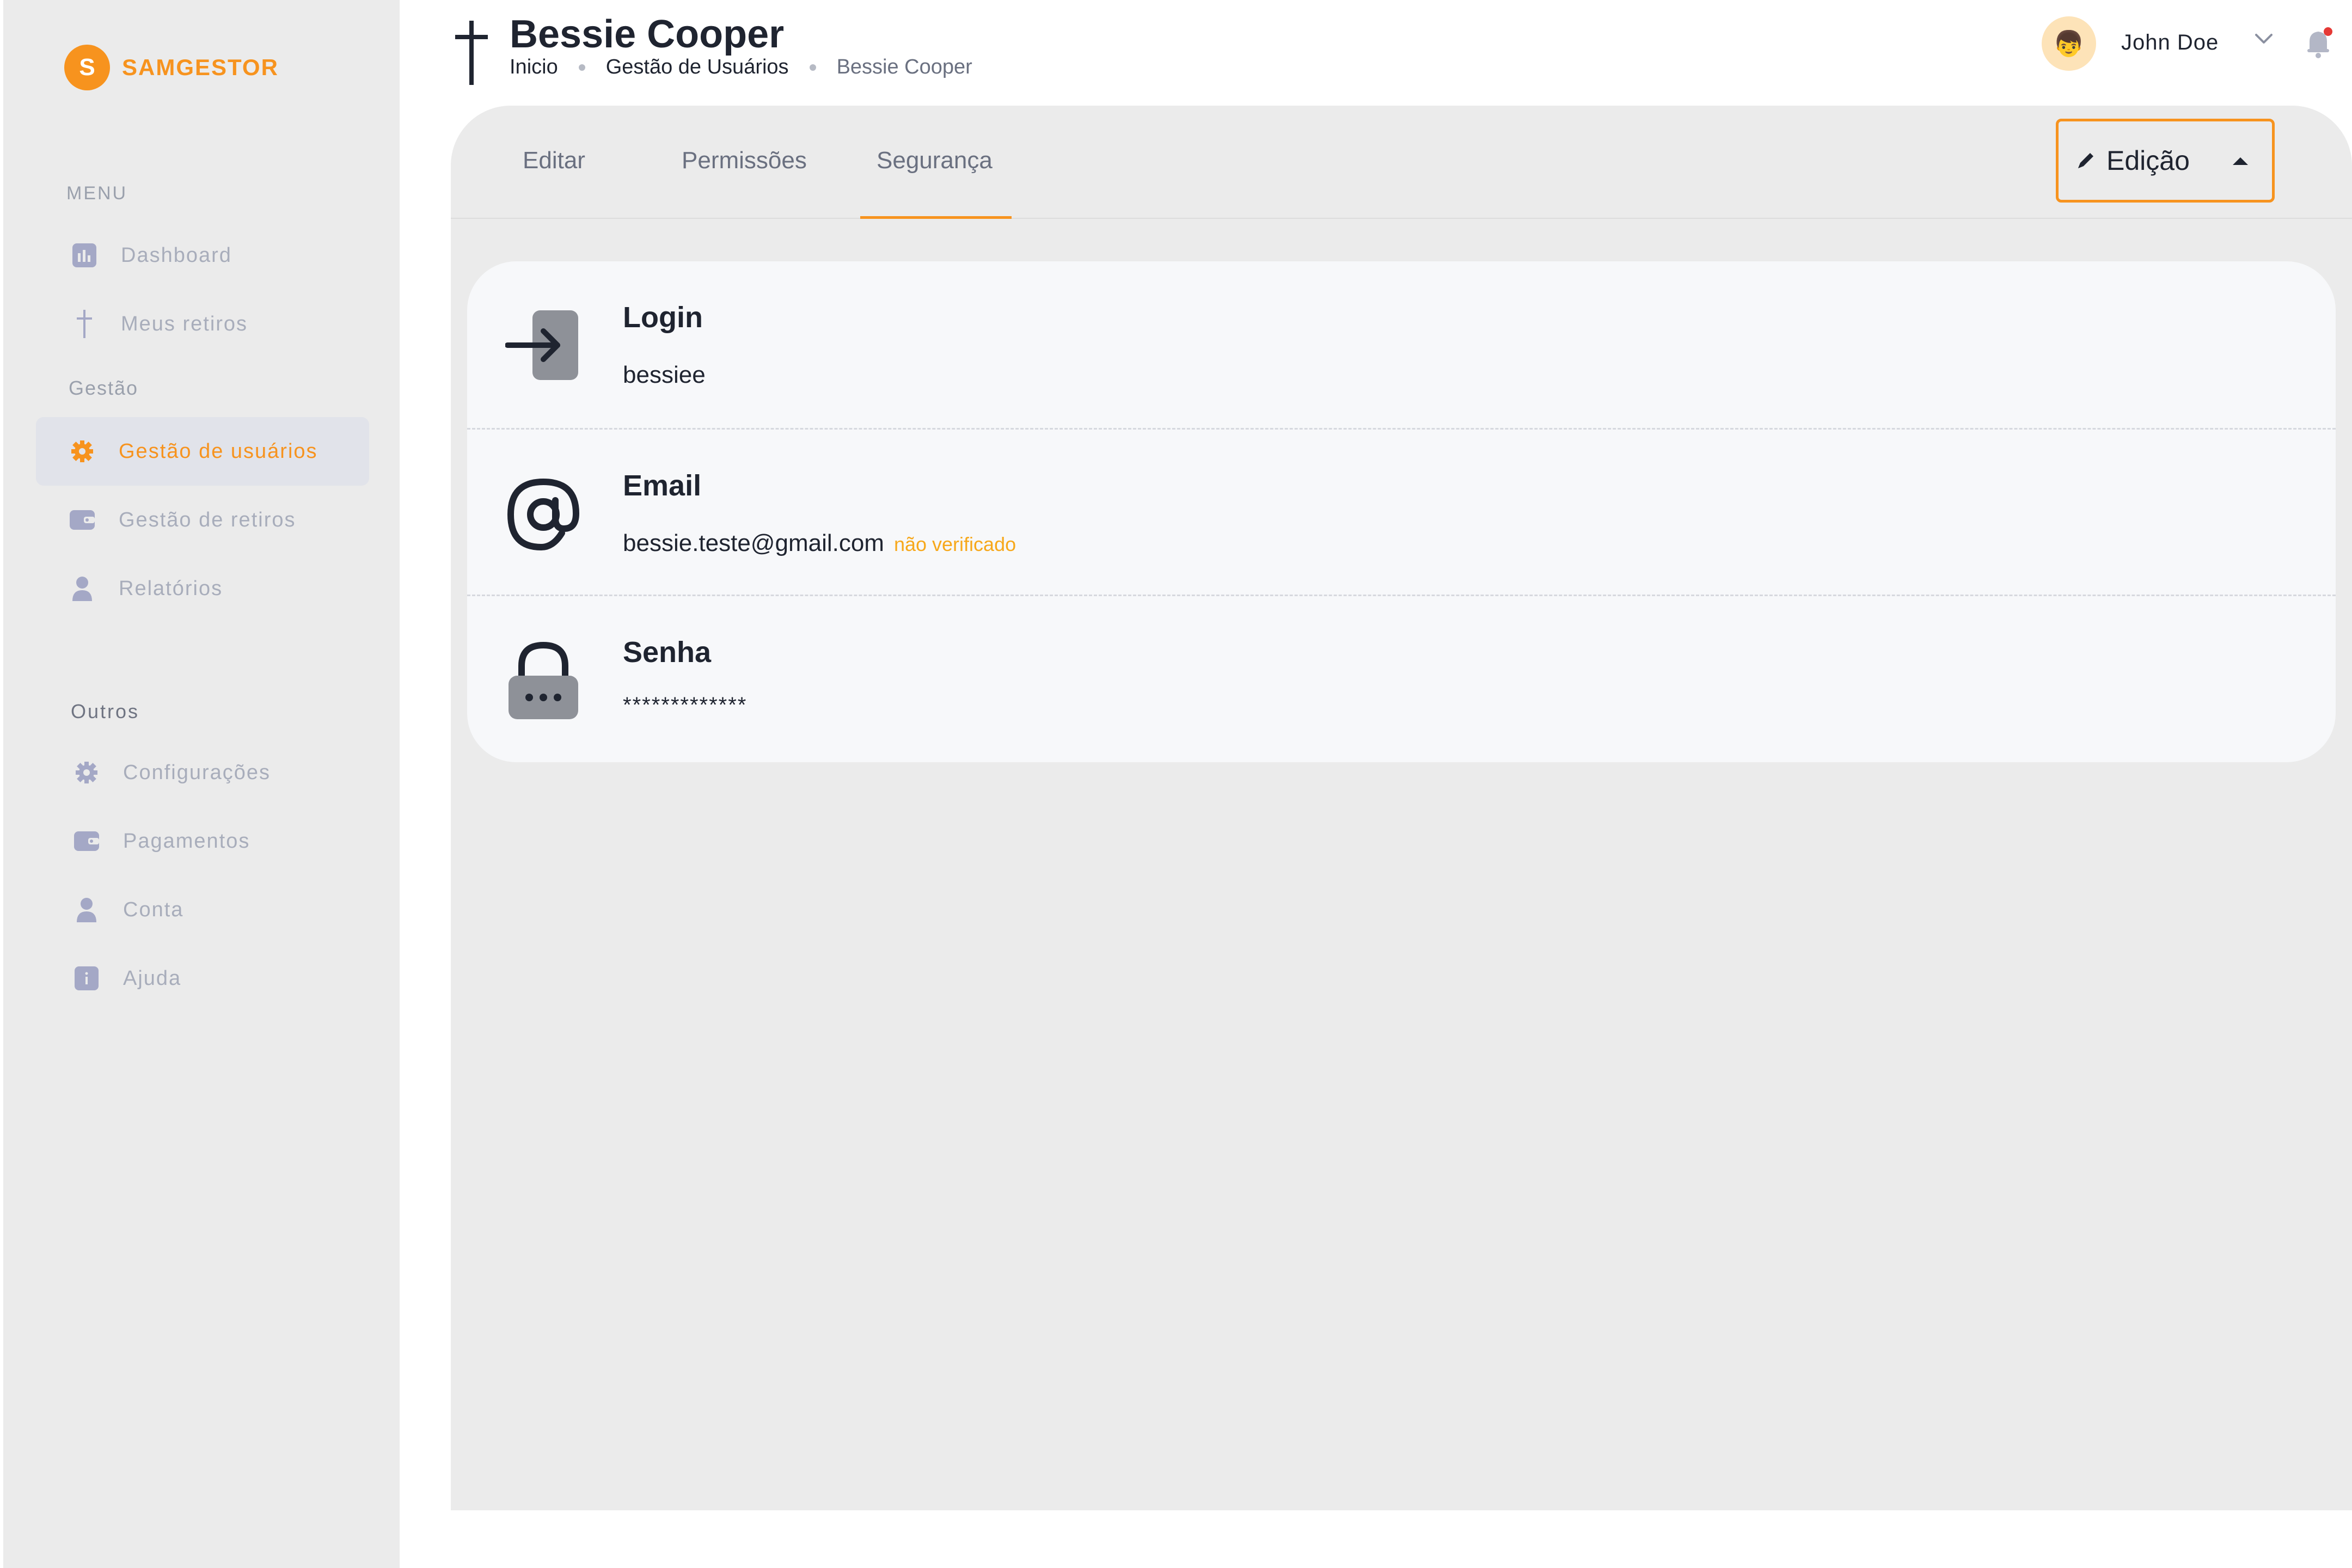 The height and width of the screenshot is (1568, 2352). I want to click on mode-label: Edição, so click(2148, 160).